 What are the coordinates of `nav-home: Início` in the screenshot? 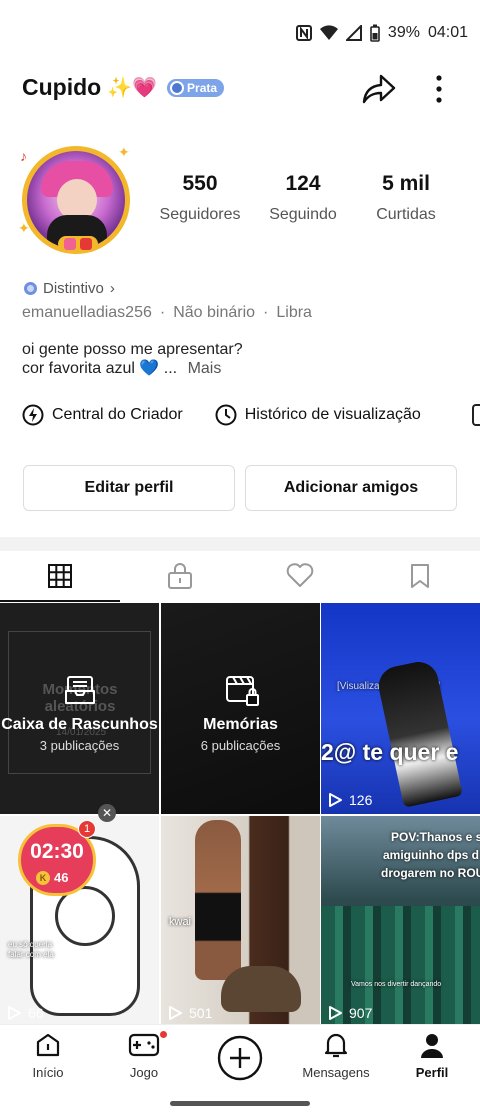 It's located at (48, 1058).